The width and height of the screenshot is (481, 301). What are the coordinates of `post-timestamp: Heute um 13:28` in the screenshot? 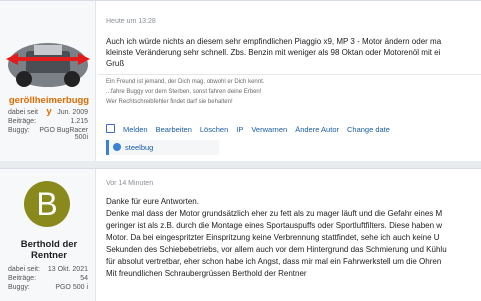 It's located at (131, 21).